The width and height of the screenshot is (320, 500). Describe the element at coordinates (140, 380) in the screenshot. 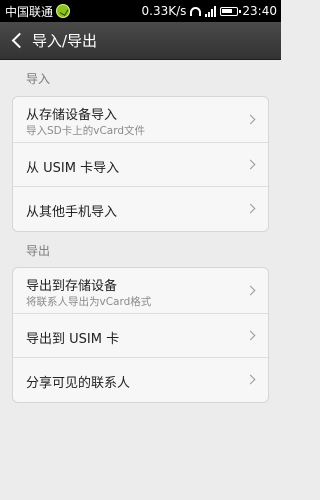

I see `share-visible-contacts-item: 分享可见的联系人` at that location.